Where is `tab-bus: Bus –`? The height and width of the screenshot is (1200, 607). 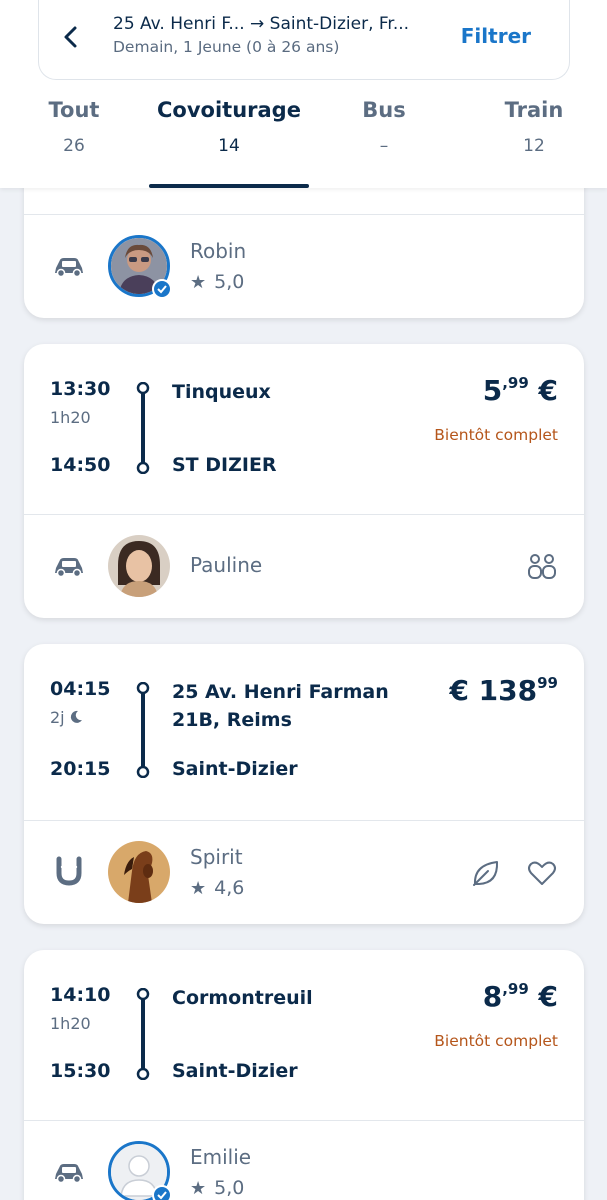
tab-bus: Bus – is located at coordinates (384, 127).